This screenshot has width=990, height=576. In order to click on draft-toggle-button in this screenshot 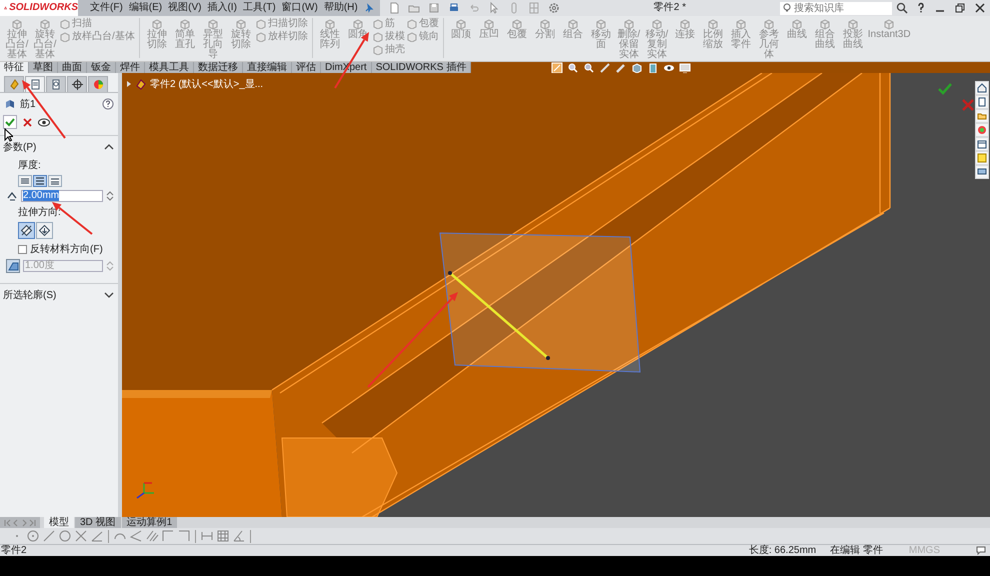, I will do `click(13, 266)`.